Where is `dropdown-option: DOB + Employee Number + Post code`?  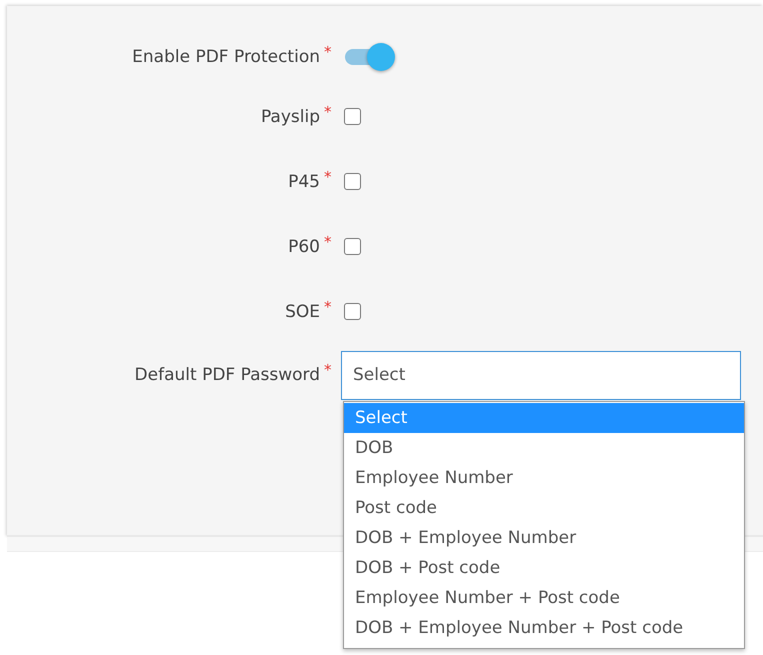
dropdown-option: DOB + Employee Number + Post code is located at coordinates (544, 627).